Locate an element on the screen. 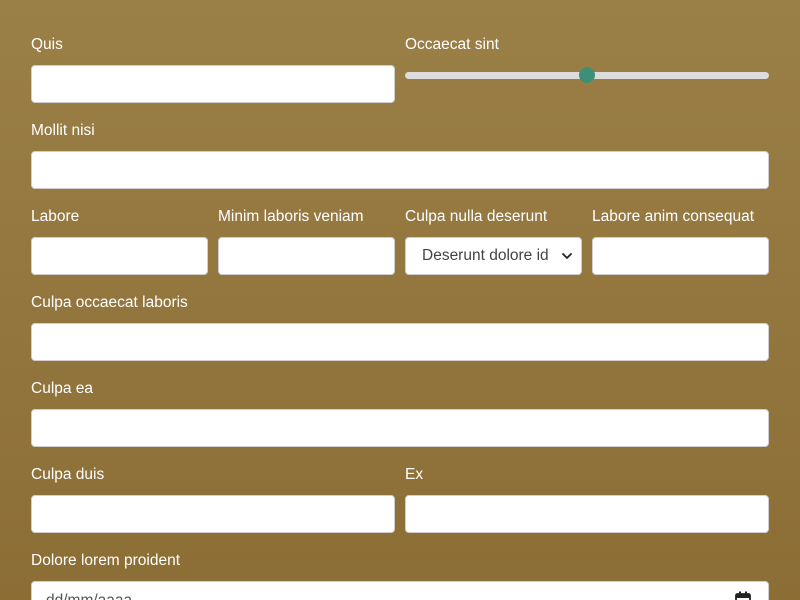 Image resolution: width=800 pixels, height=600 pixels. field-label: Minim laboris veniam is located at coordinates (291, 216).